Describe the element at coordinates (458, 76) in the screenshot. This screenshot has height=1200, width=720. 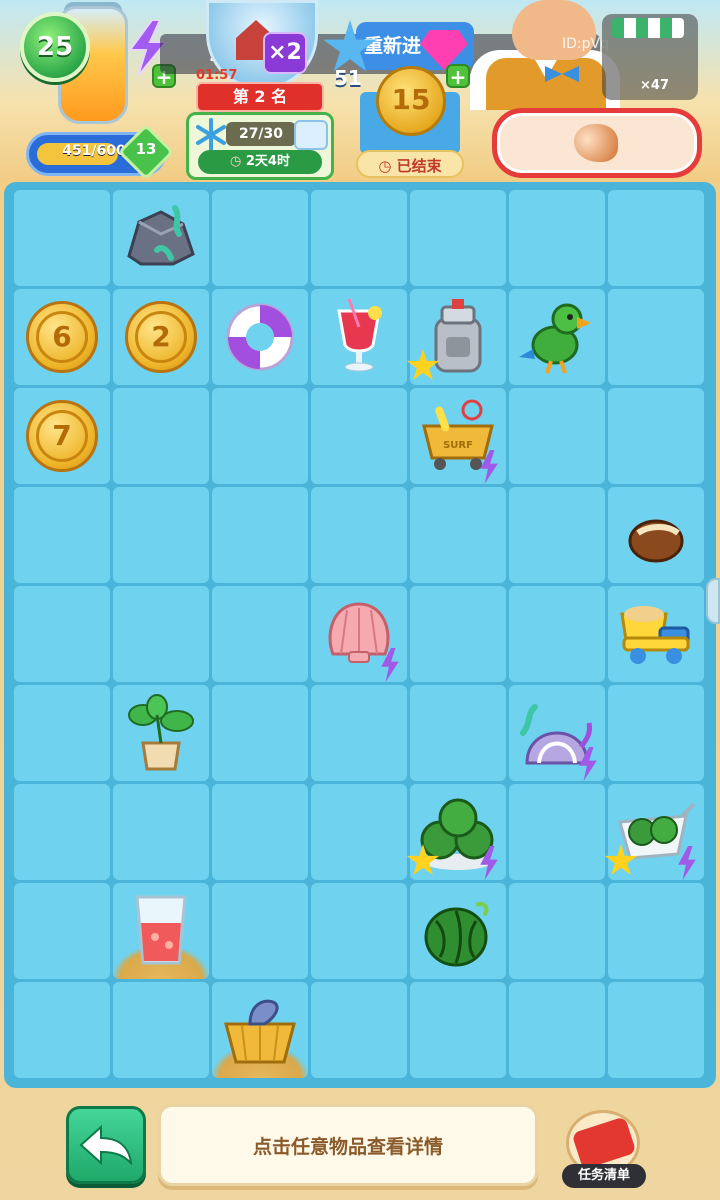
I see `add-gem-button: +` at that location.